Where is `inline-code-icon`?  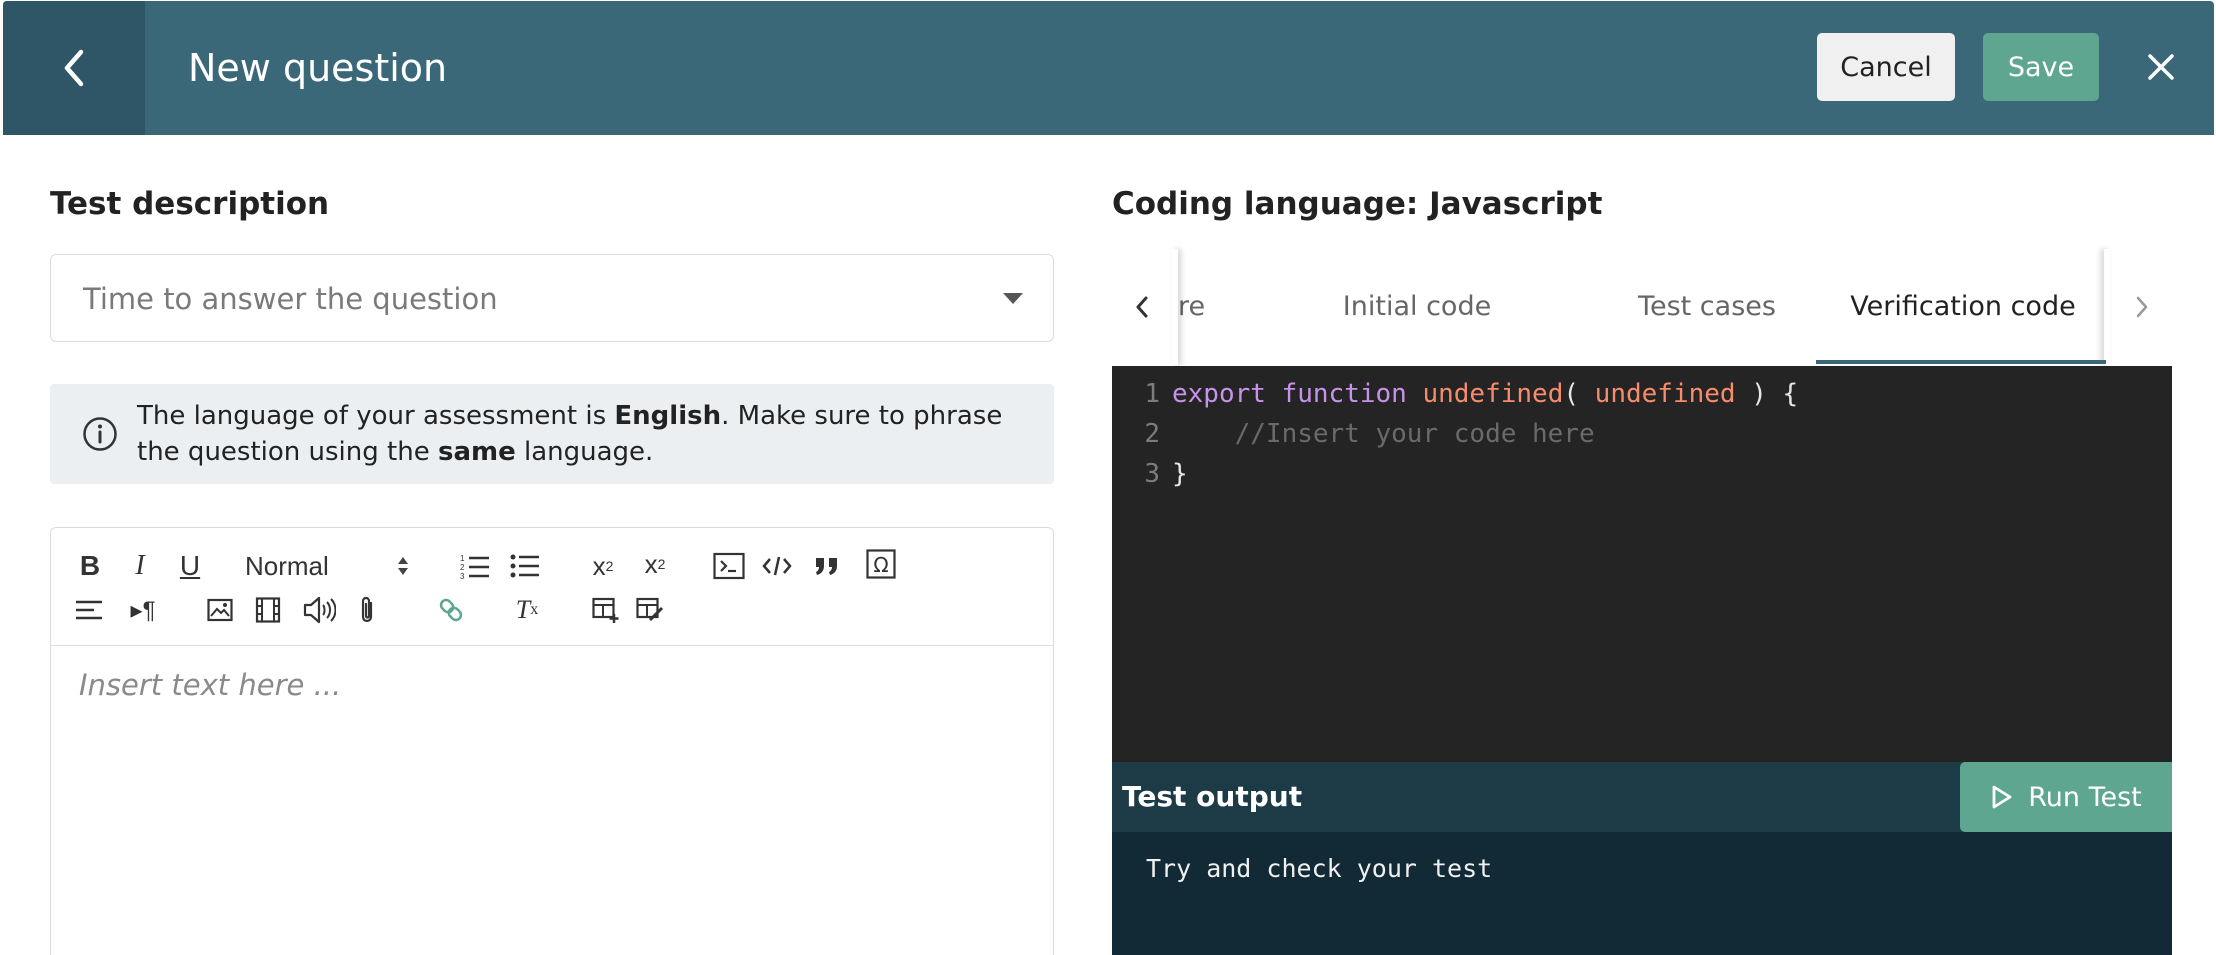
inline-code-icon is located at coordinates (777, 566).